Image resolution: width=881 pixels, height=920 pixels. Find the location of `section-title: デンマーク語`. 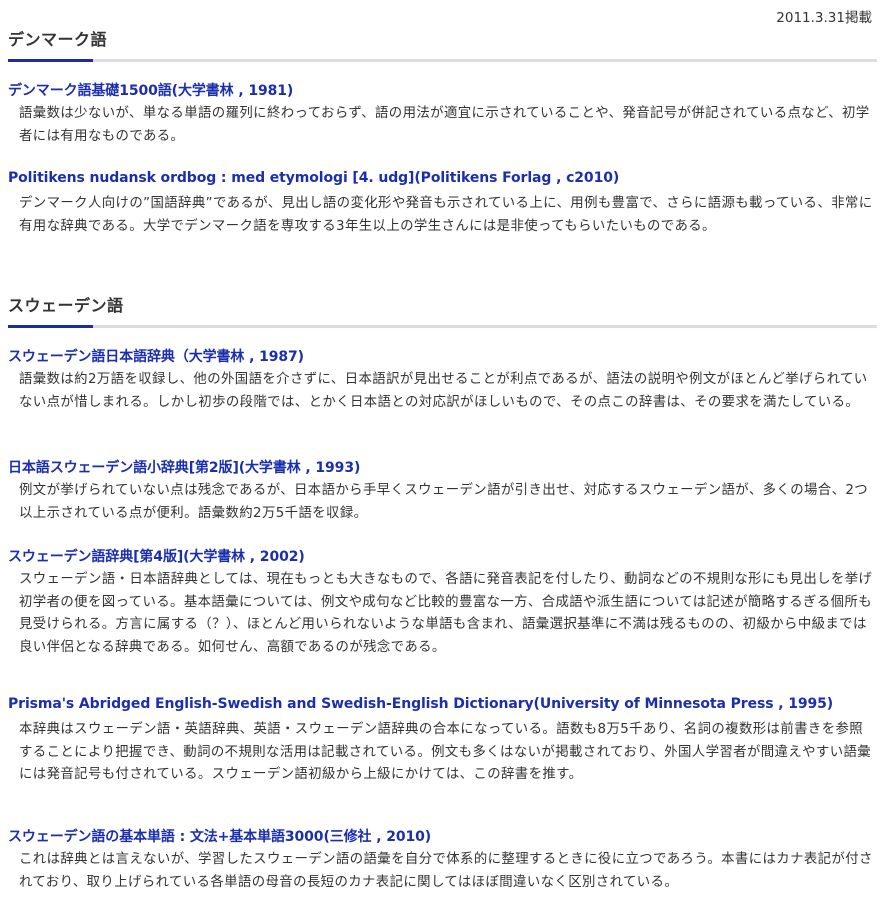

section-title: デンマーク語 is located at coordinates (58, 39).